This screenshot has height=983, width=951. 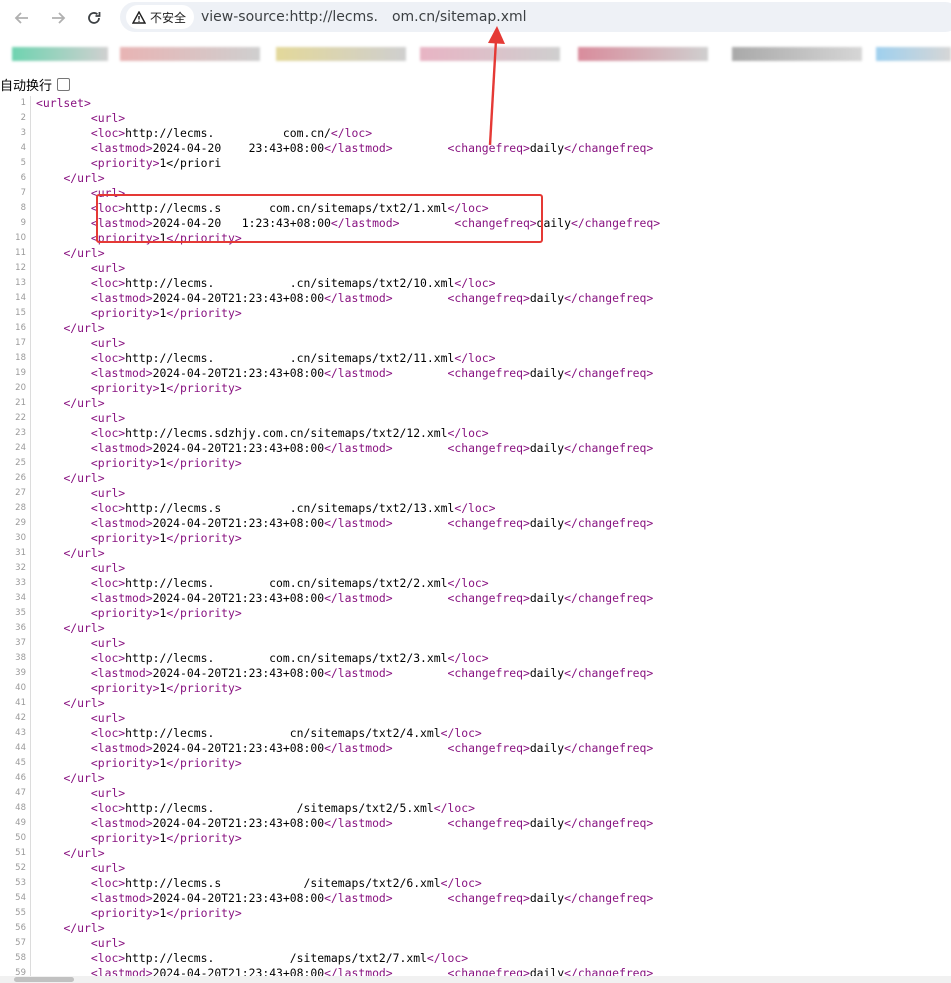 What do you see at coordinates (231, 133) in the screenshot?
I see `source-code: <loc>http://lecms. com.cn/</loc>` at bounding box center [231, 133].